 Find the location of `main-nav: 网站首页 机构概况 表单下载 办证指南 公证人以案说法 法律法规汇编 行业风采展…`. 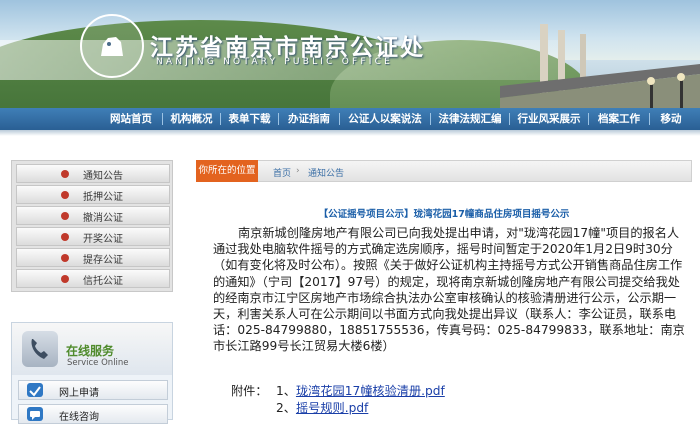

main-nav: 网站首页 机构概况 表单下载 办证指南 公证人以案说法 法律法规汇编 行业风采展… is located at coordinates (350, 119).